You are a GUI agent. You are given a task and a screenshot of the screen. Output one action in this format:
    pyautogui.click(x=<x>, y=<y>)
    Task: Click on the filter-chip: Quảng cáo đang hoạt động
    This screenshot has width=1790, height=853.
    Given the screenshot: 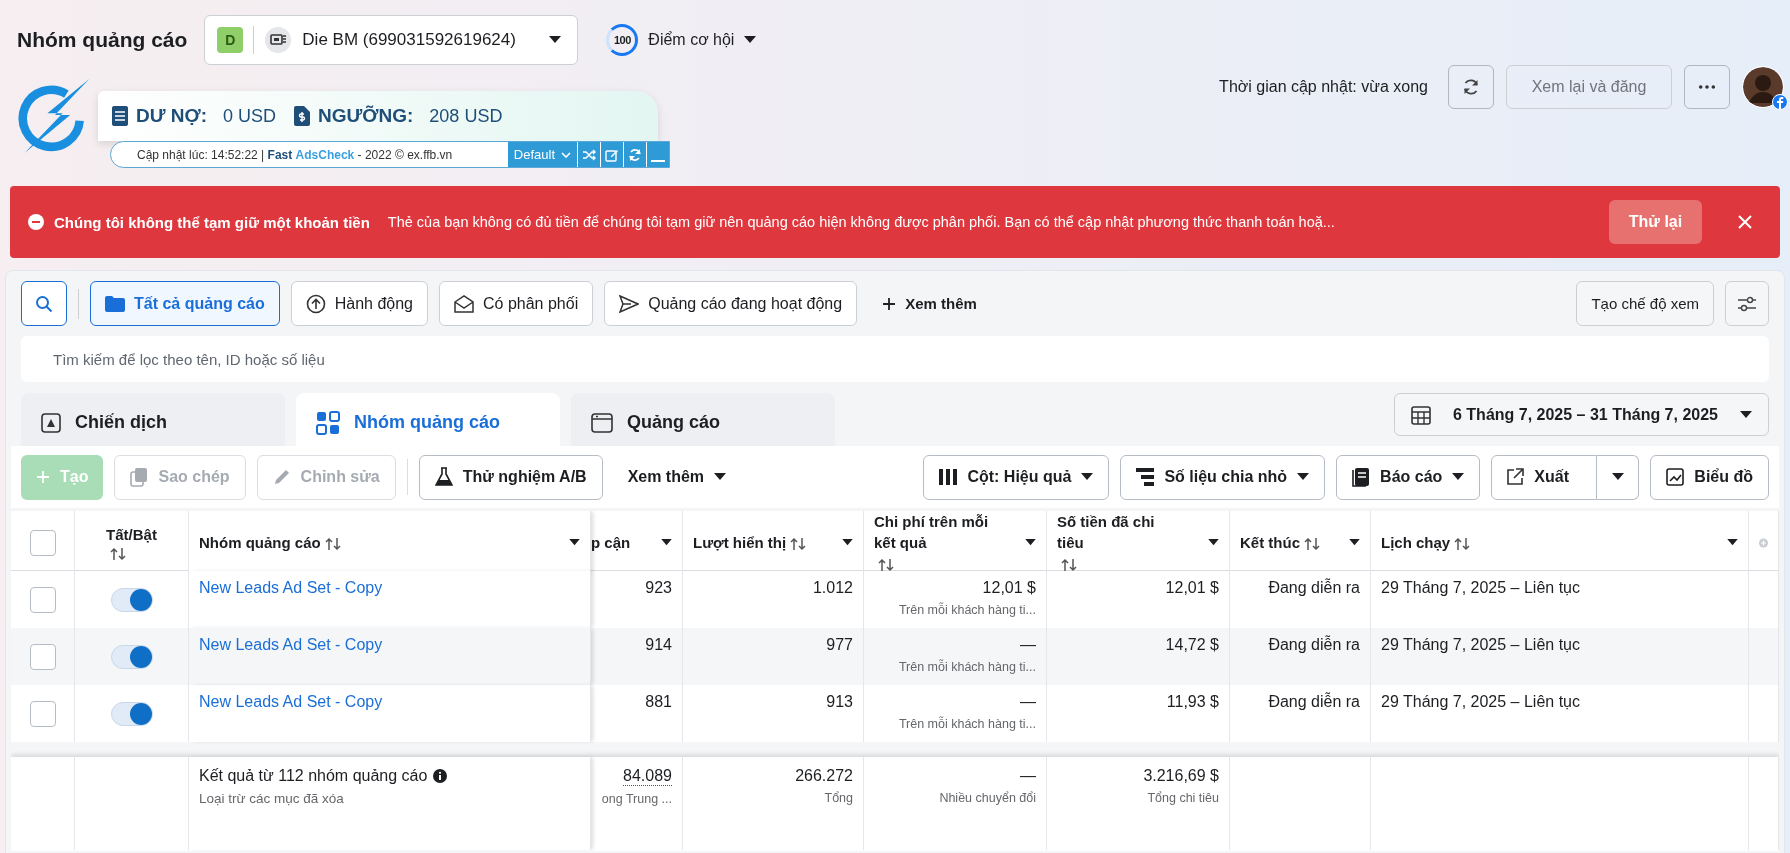 What is the action you would take?
    pyautogui.click(x=731, y=303)
    